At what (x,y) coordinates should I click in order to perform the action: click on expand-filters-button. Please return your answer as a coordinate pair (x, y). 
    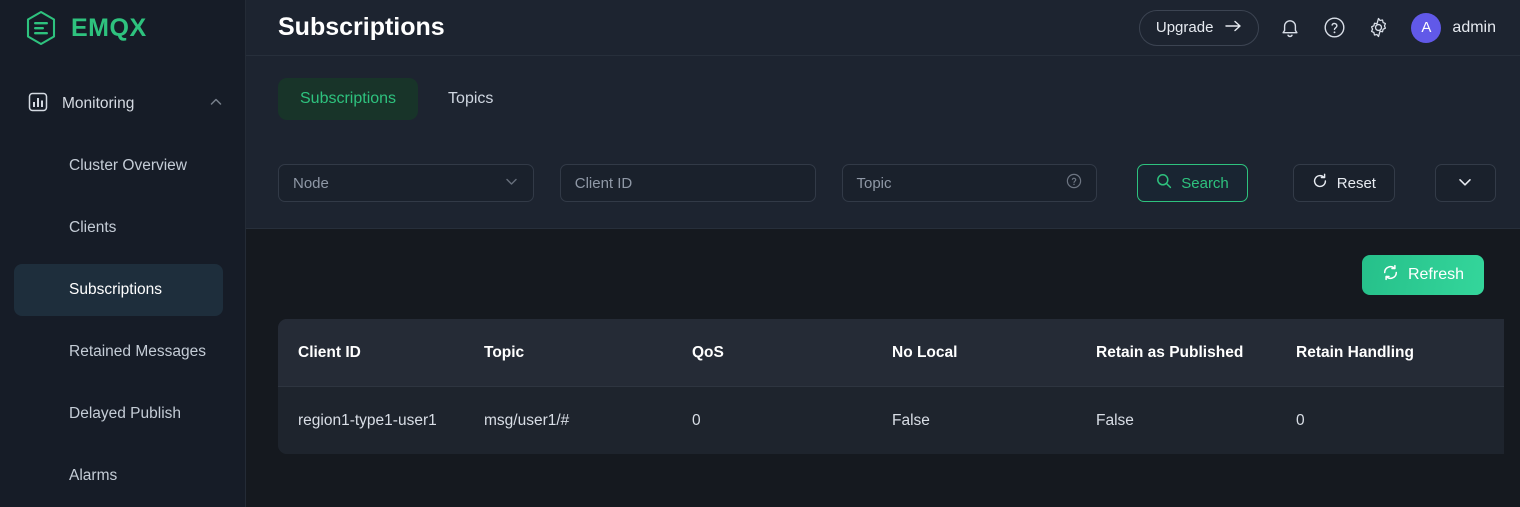
    Looking at the image, I should click on (1465, 183).